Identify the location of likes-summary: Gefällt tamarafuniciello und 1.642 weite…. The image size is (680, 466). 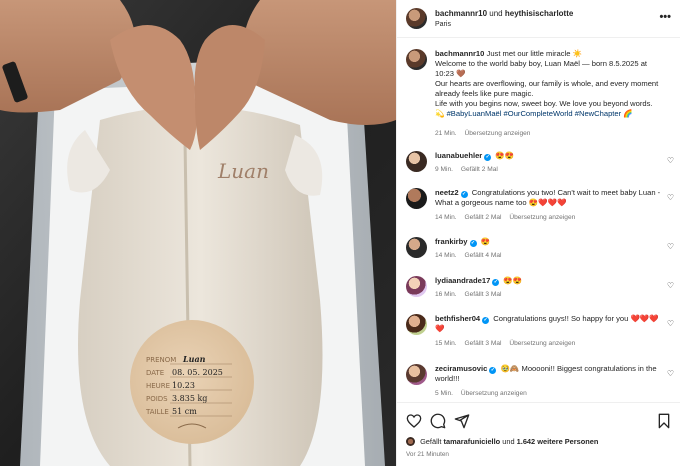
(502, 441).